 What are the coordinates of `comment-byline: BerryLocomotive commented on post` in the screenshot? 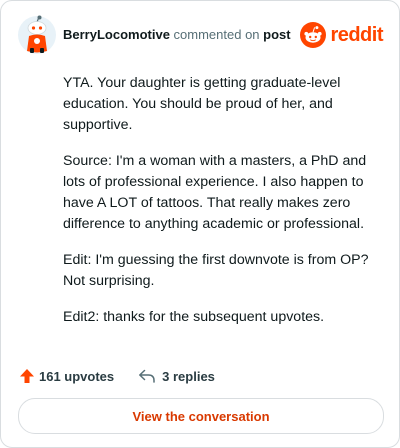 It's located at (177, 34).